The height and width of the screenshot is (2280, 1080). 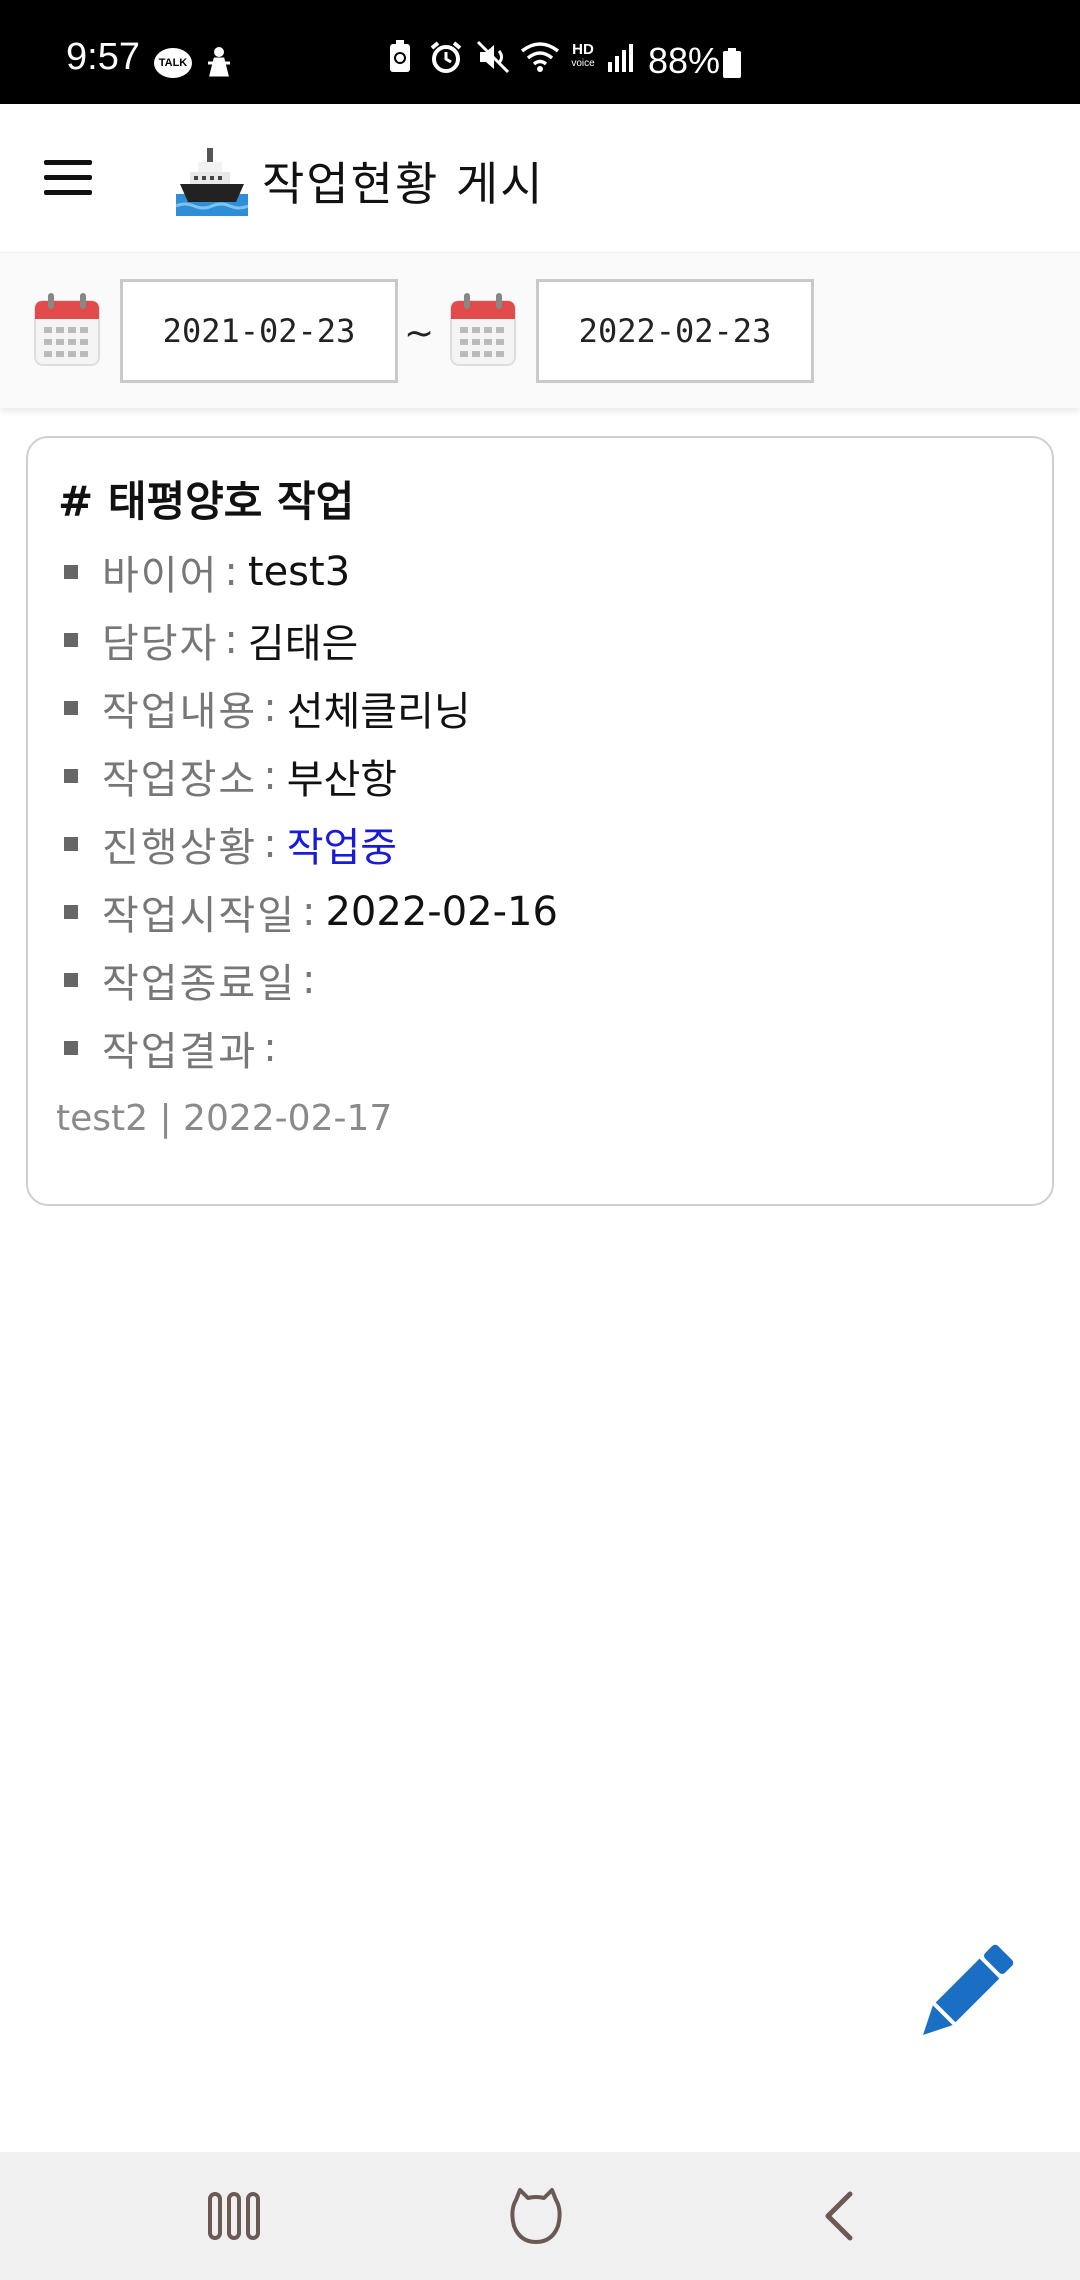 What do you see at coordinates (842, 2216) in the screenshot?
I see `back-icon` at bounding box center [842, 2216].